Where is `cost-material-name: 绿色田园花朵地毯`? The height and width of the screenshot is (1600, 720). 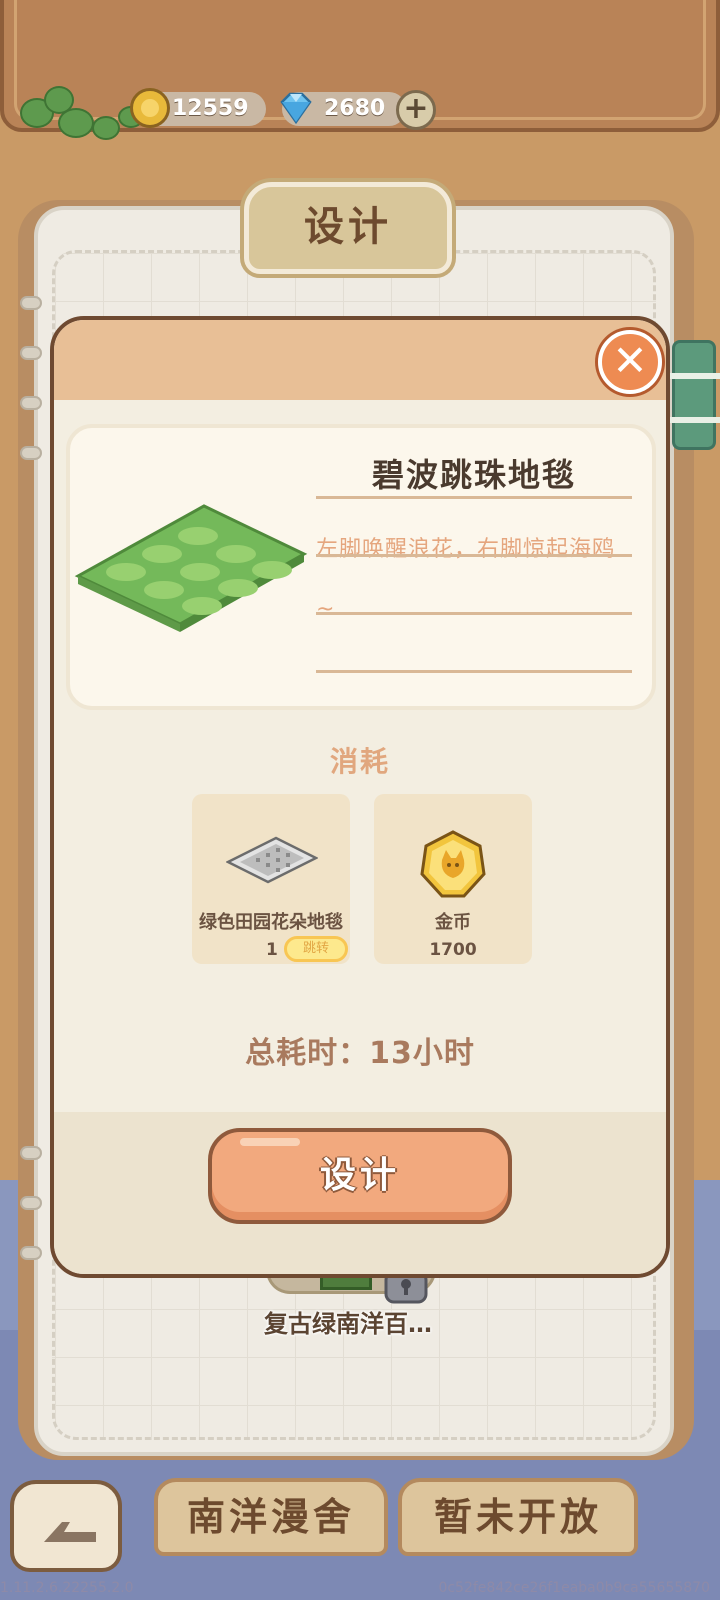
cost-material-name: 绿色田园花朵地毯 is located at coordinates (271, 922).